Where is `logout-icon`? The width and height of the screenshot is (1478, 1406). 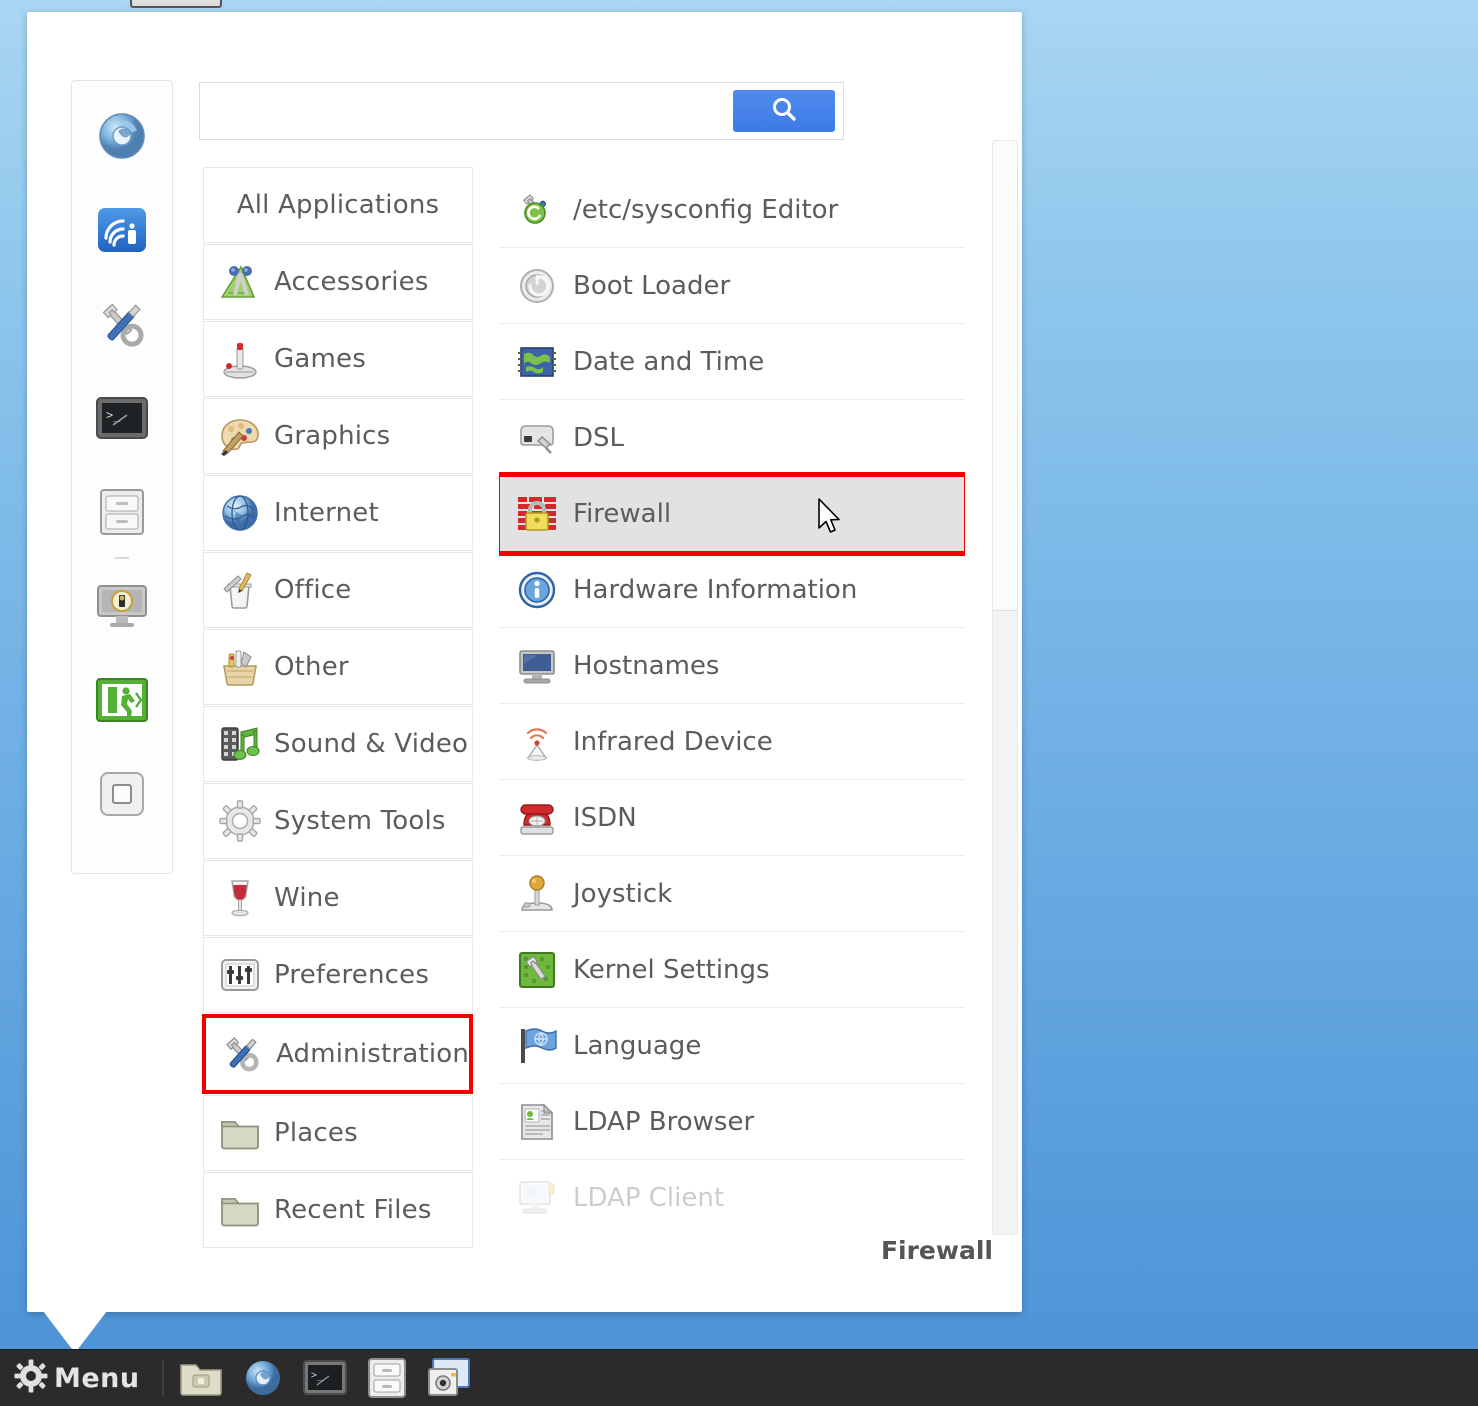 logout-icon is located at coordinates (122, 700).